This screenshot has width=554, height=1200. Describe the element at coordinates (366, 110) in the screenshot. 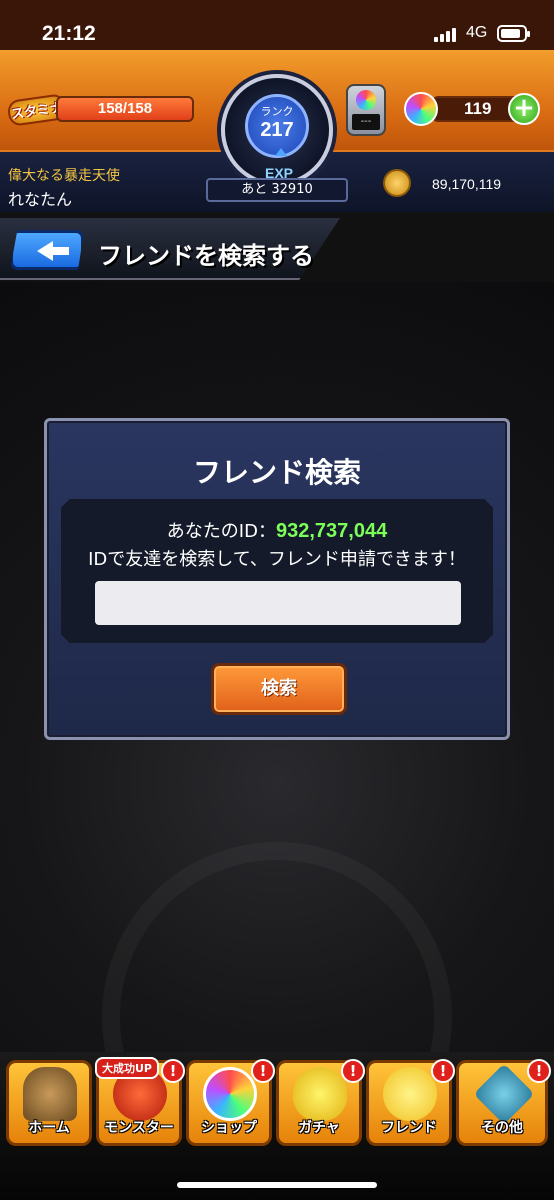

I see `orb-device-icon: ---` at that location.